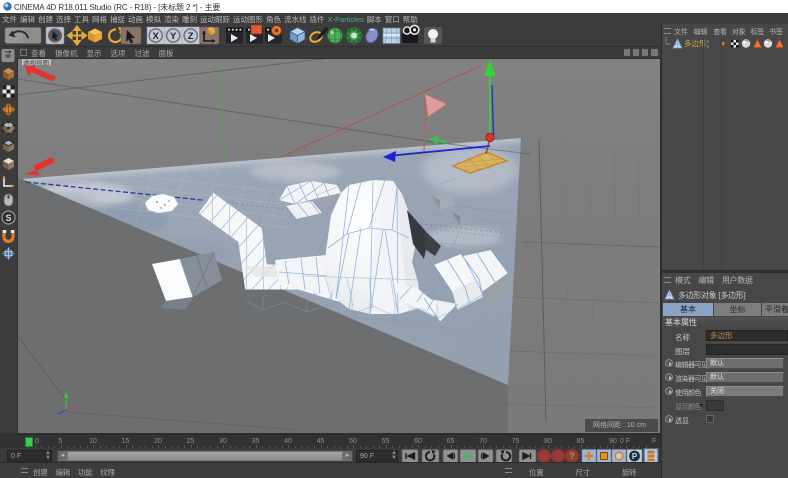 This screenshot has height=478, width=788. What do you see at coordinates (8, 218) in the screenshot?
I see `svg-text: S` at bounding box center [8, 218].